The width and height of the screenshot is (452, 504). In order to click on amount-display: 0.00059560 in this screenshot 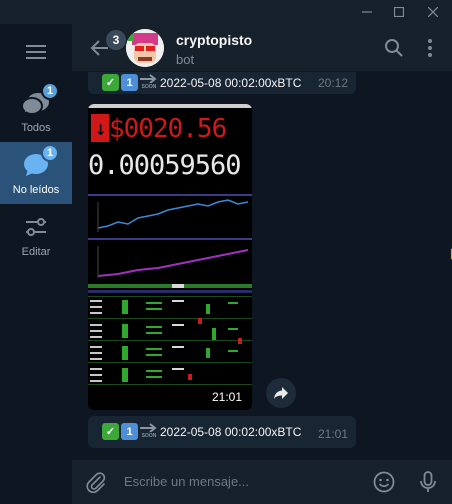, I will do `click(165, 165)`.